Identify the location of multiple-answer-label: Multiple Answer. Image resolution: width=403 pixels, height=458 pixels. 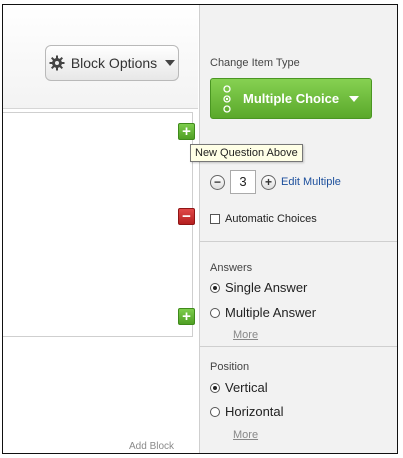
(271, 312).